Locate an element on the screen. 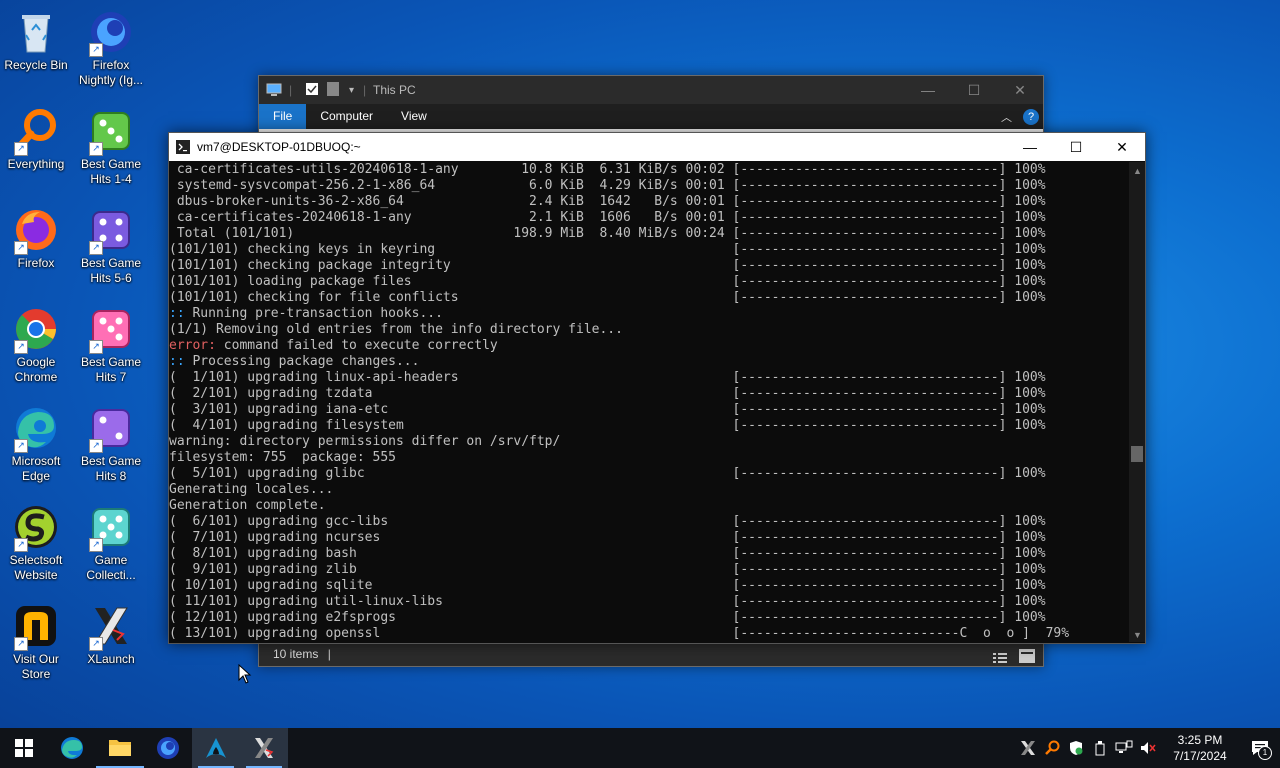 The width and height of the screenshot is (1280, 768). desktop-icon-xlaunch: ↗ XLaunch is located at coordinates (111, 634).